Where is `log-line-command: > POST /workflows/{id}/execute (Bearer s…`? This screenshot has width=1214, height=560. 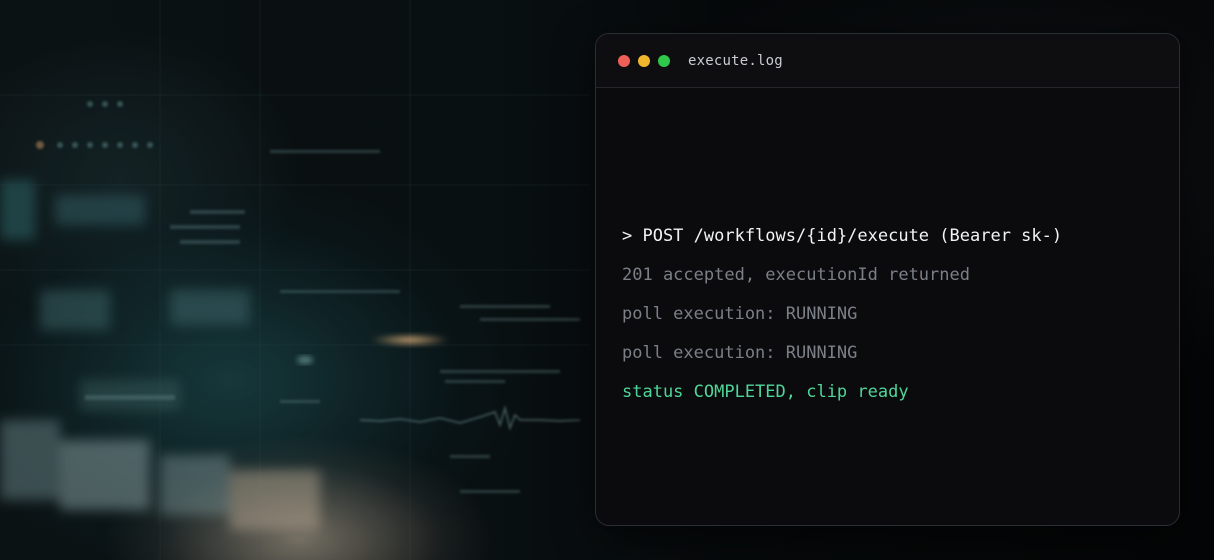
log-line-command: > POST /workflows/{id}/execute (Bearer s… is located at coordinates (842, 236).